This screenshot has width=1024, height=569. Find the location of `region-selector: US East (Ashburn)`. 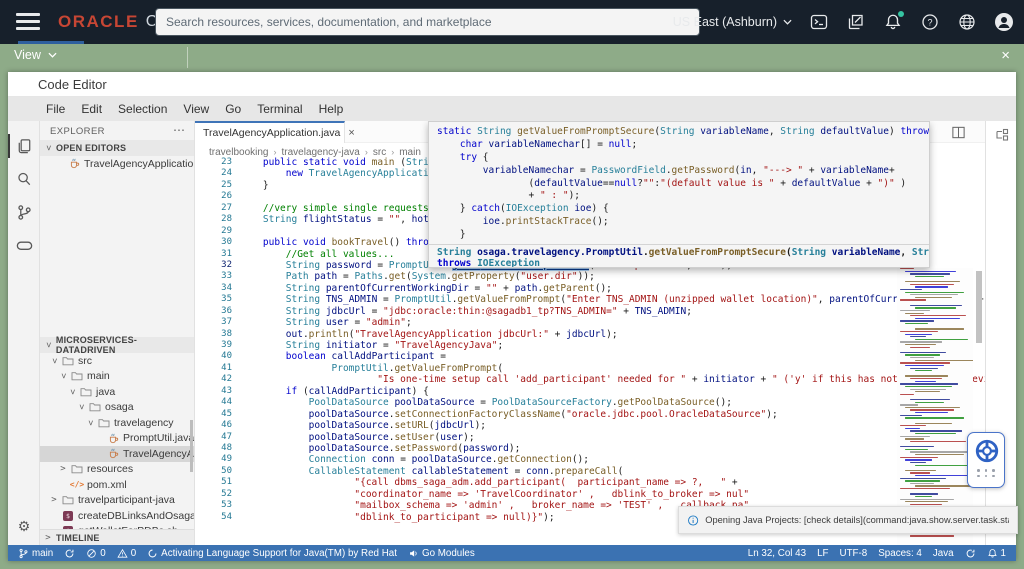

region-selector: US East (Ashburn) is located at coordinates (732, 22).